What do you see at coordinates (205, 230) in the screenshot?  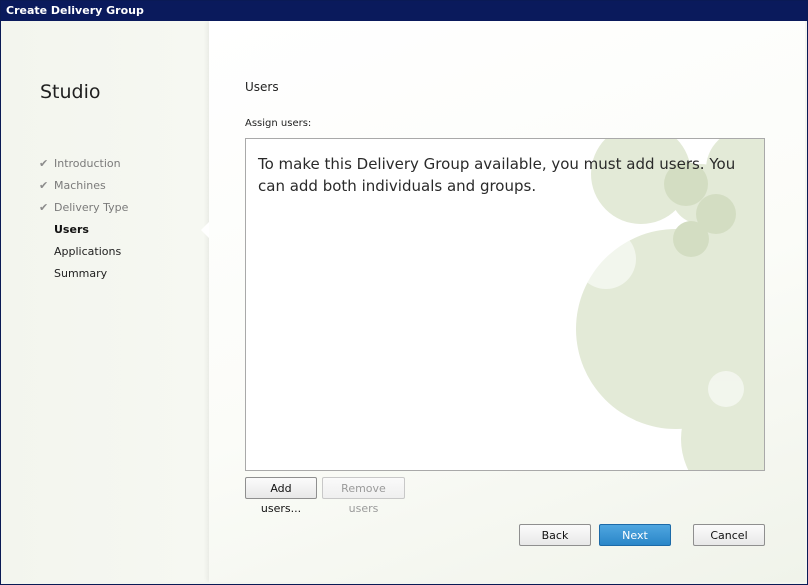 I see `current-step-pointer` at bounding box center [205, 230].